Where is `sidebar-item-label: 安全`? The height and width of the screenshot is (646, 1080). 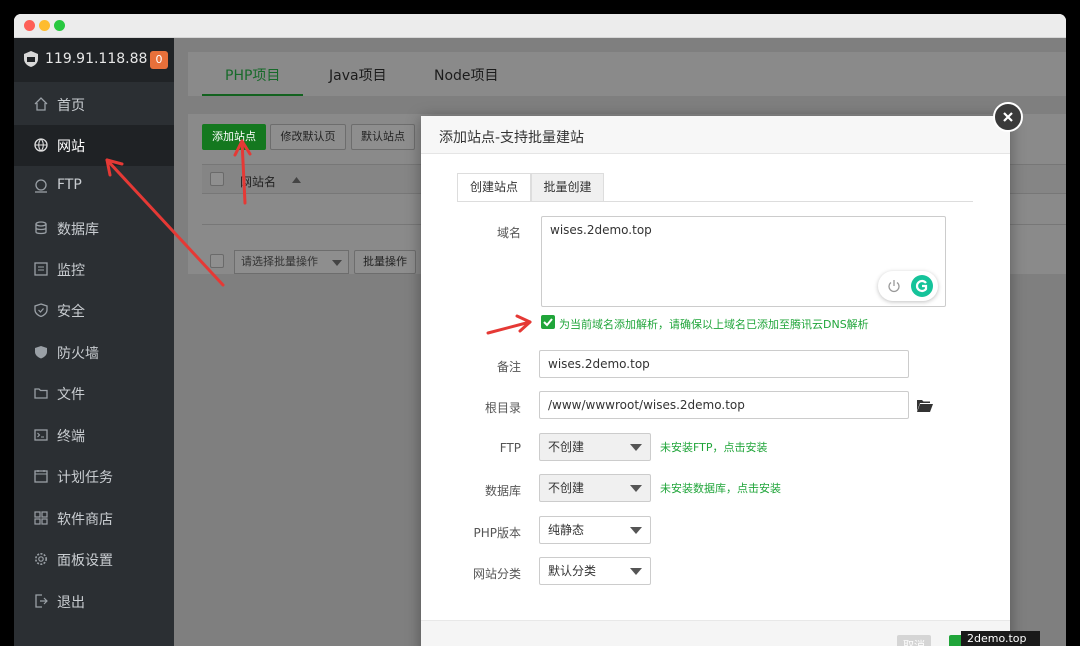 sidebar-item-label: 安全 is located at coordinates (71, 312).